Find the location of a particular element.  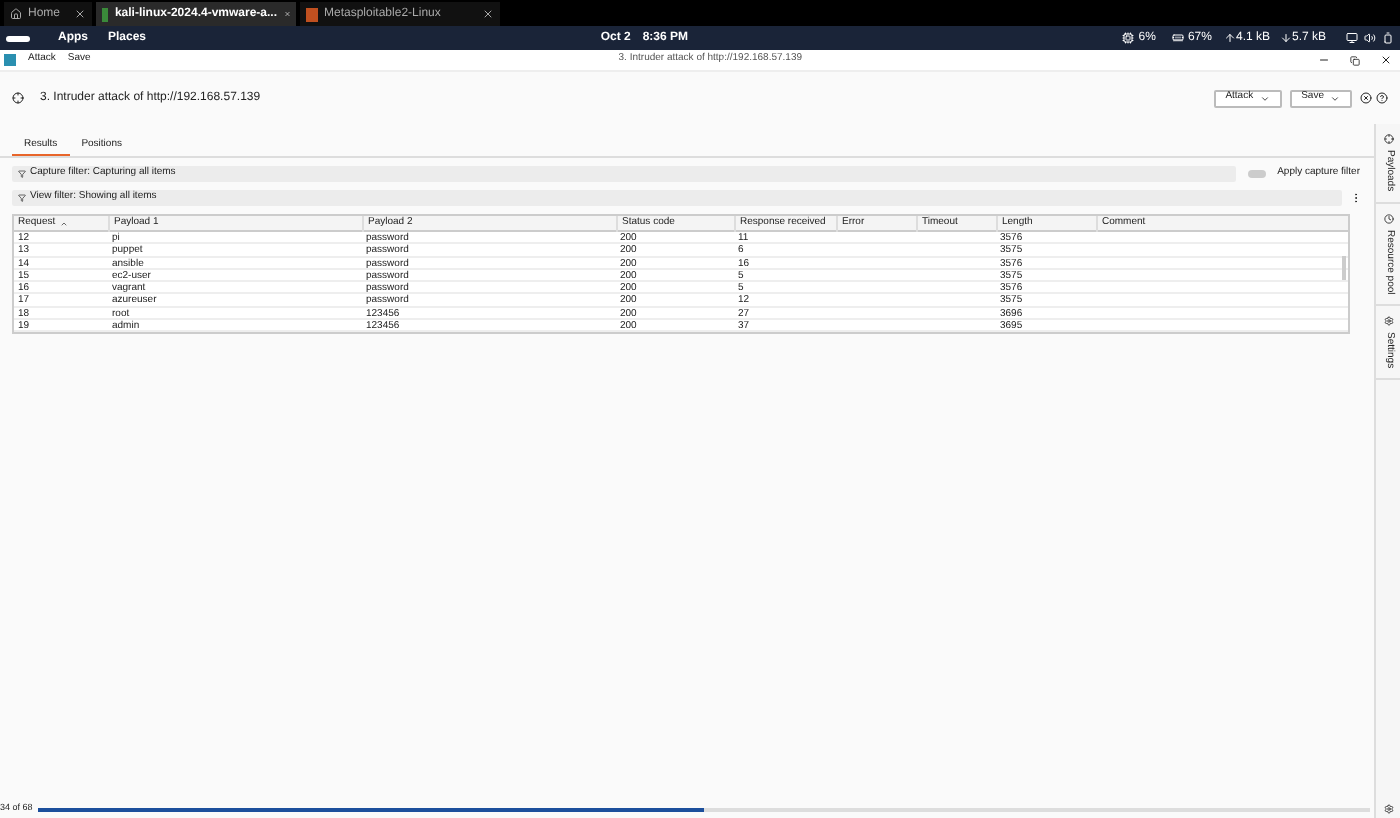

app-logo-icon is located at coordinates (10, 60).